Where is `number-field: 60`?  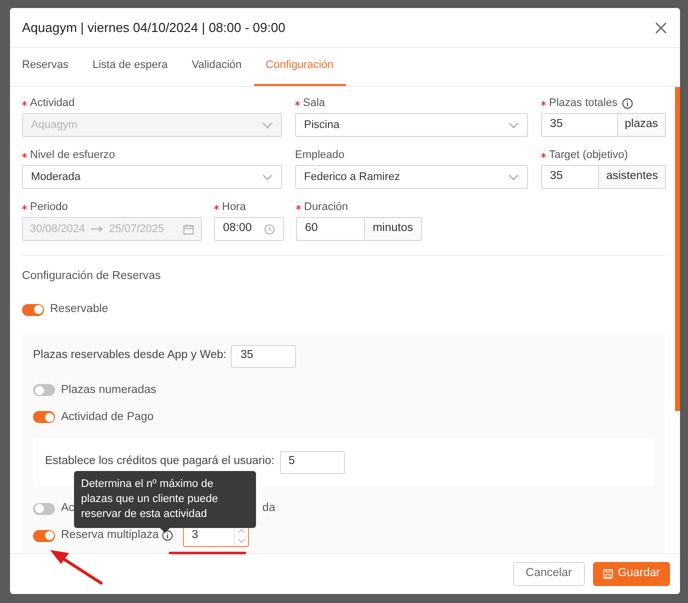
number-field: 60 is located at coordinates (330, 229).